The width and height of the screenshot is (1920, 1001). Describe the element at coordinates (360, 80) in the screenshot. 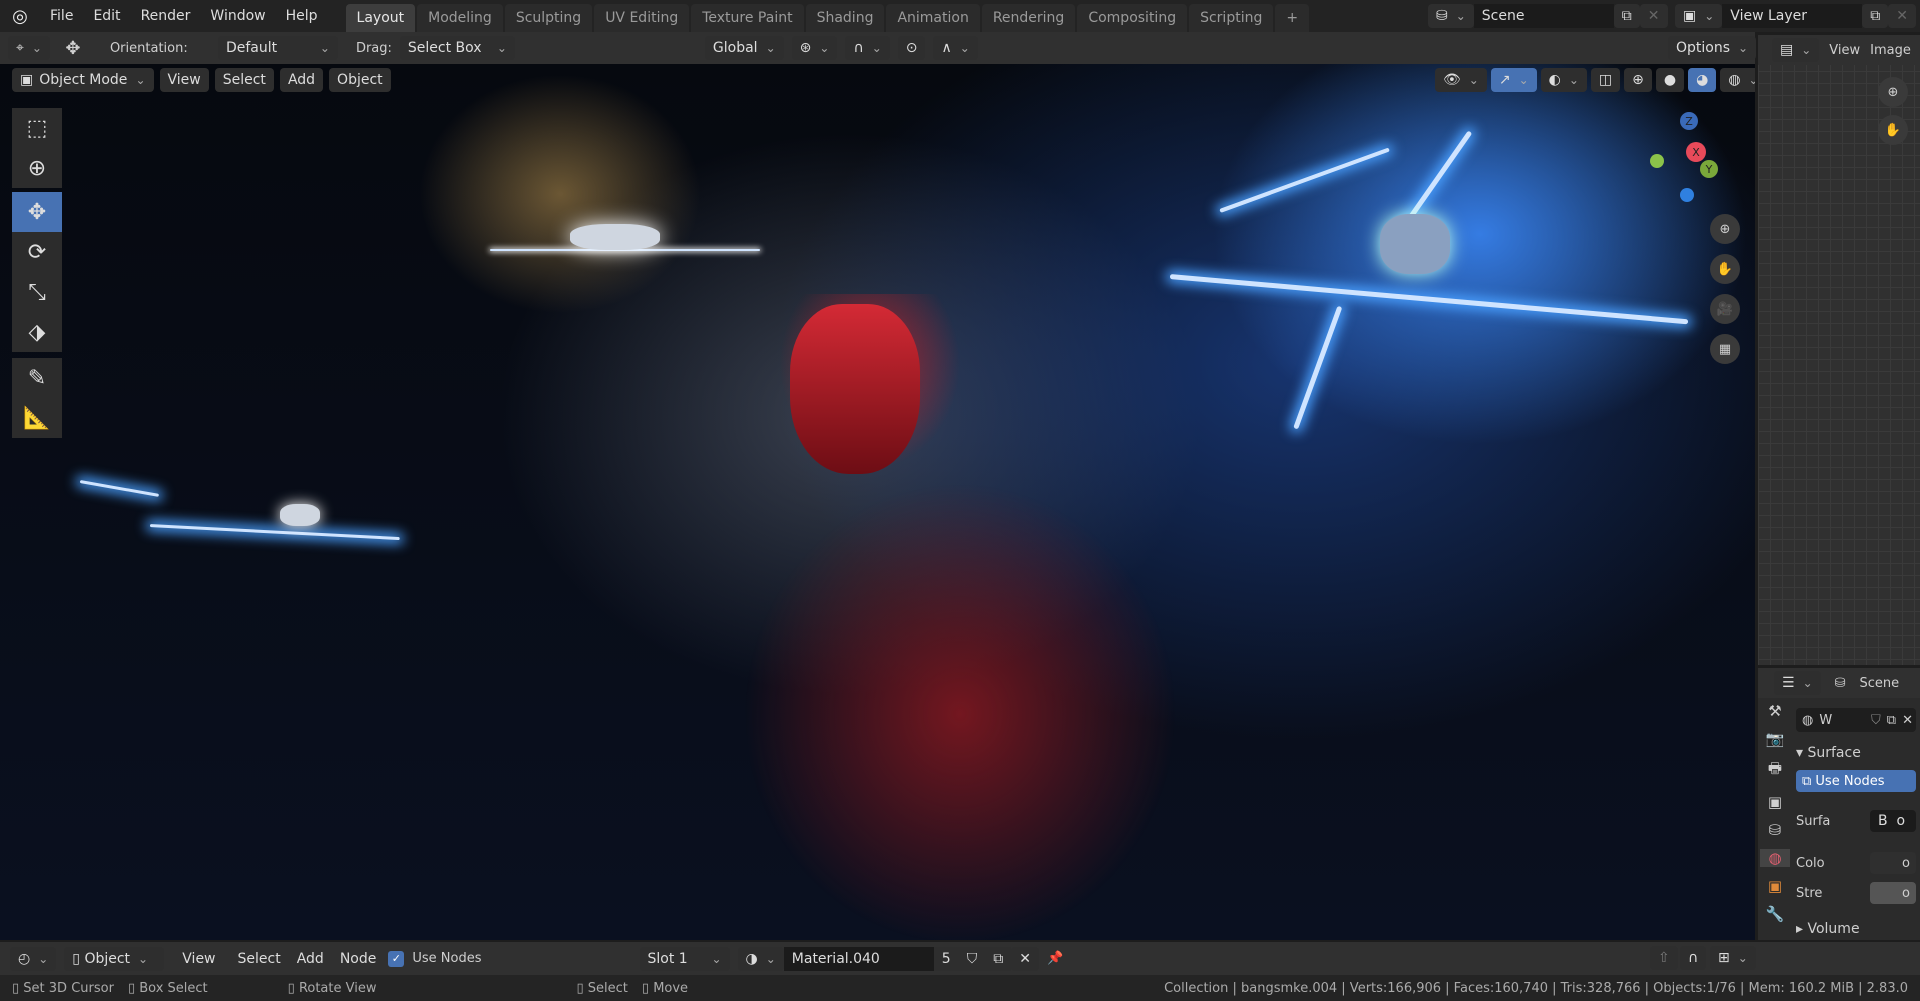

I see `viewport-menu-object: Object` at that location.